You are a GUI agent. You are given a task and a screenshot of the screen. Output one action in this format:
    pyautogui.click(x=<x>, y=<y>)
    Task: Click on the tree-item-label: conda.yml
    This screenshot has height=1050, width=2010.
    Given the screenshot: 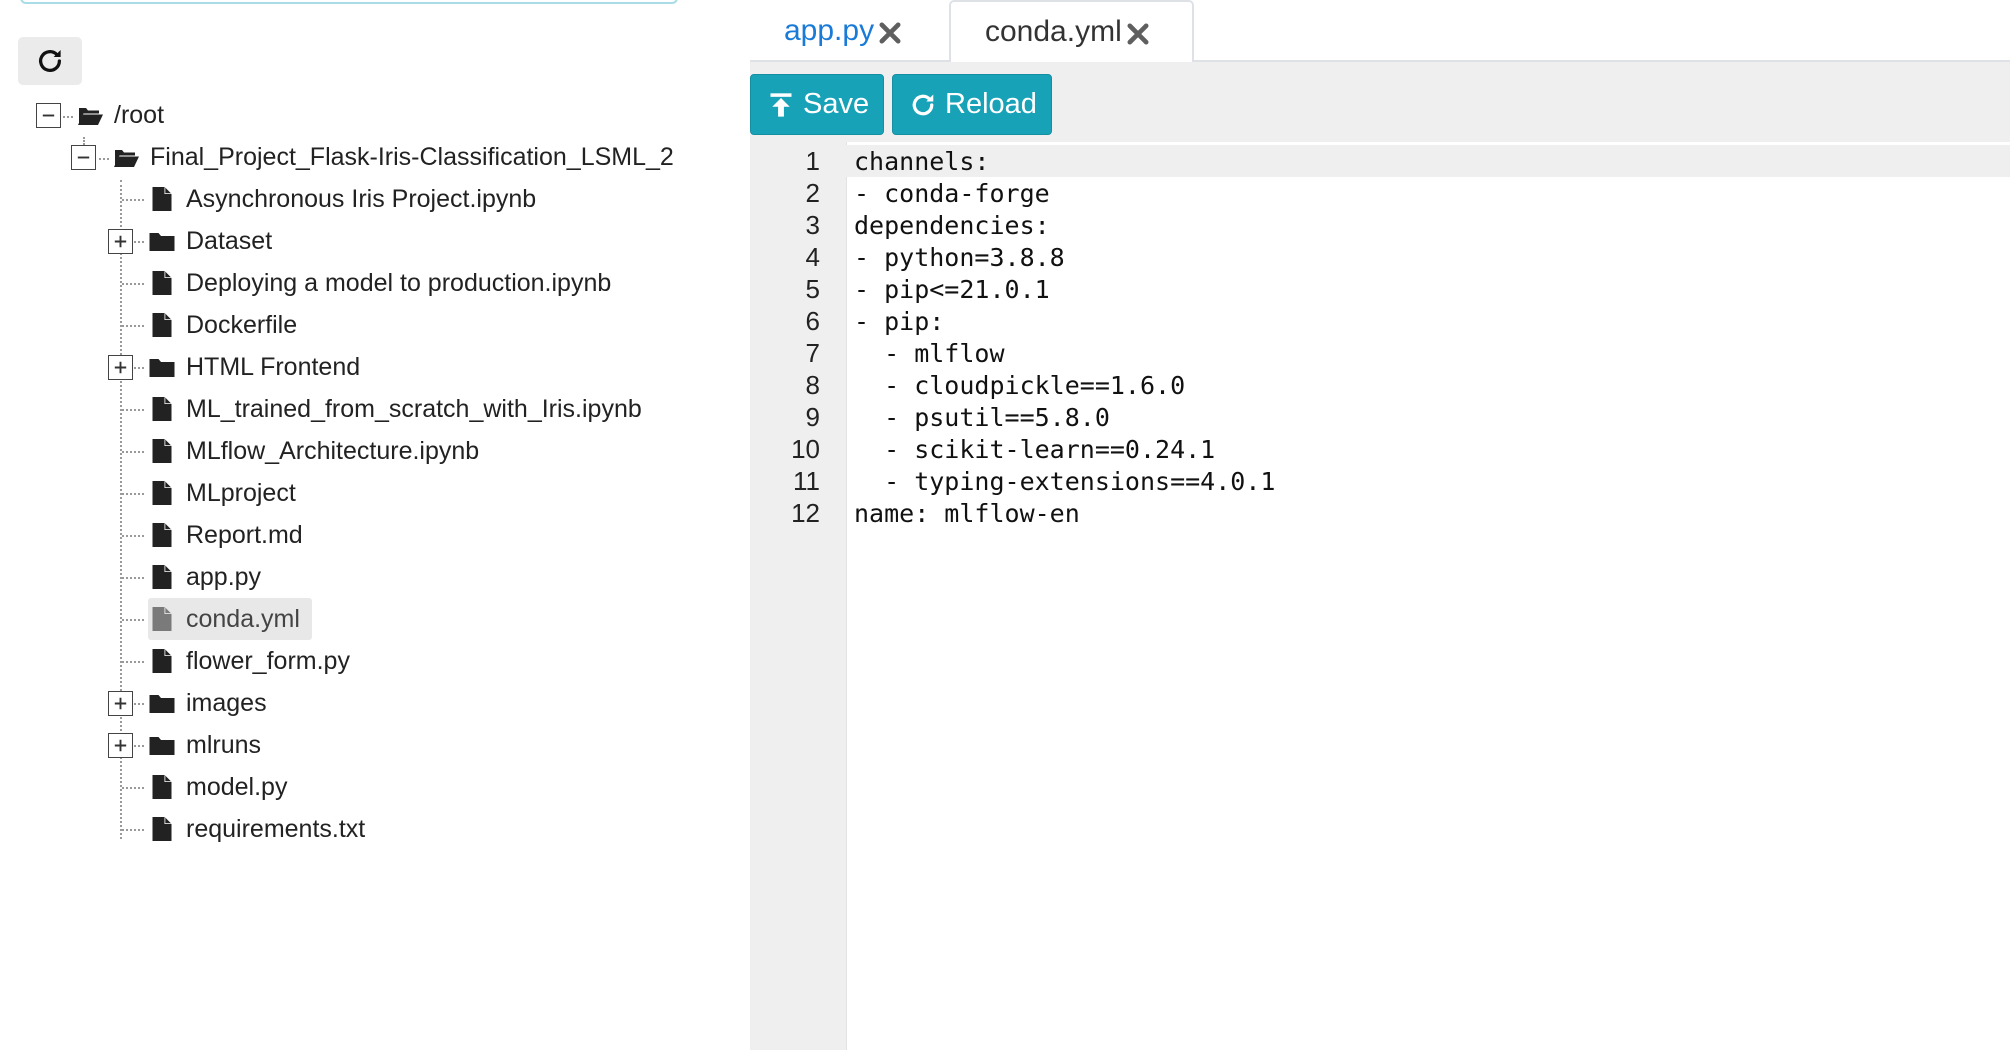 What is the action you would take?
    pyautogui.click(x=243, y=619)
    